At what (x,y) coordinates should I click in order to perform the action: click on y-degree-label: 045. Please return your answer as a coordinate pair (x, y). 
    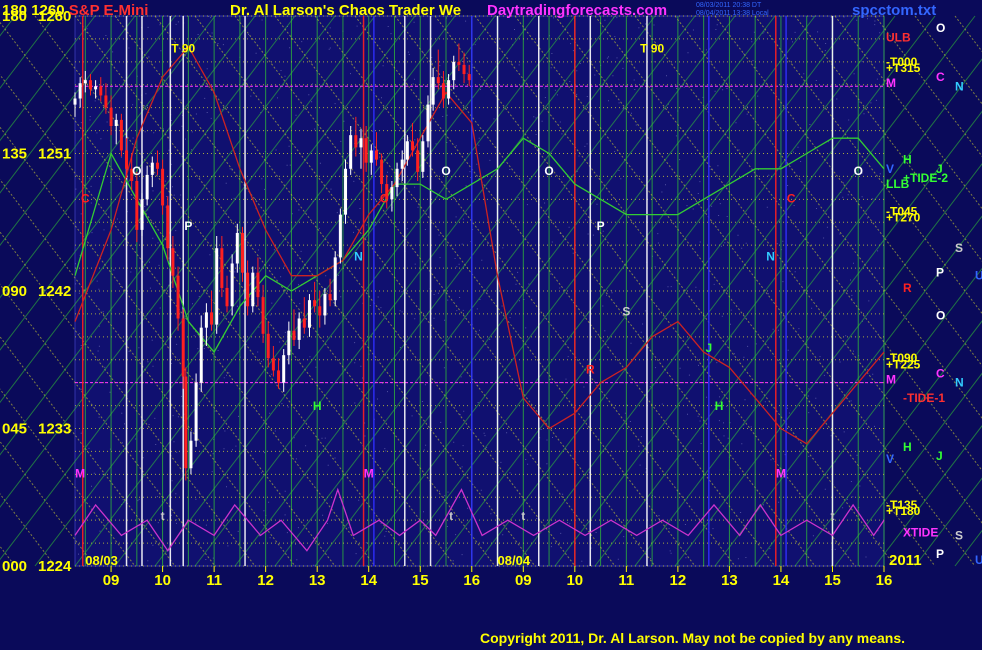
    Looking at the image, I should click on (14, 429).